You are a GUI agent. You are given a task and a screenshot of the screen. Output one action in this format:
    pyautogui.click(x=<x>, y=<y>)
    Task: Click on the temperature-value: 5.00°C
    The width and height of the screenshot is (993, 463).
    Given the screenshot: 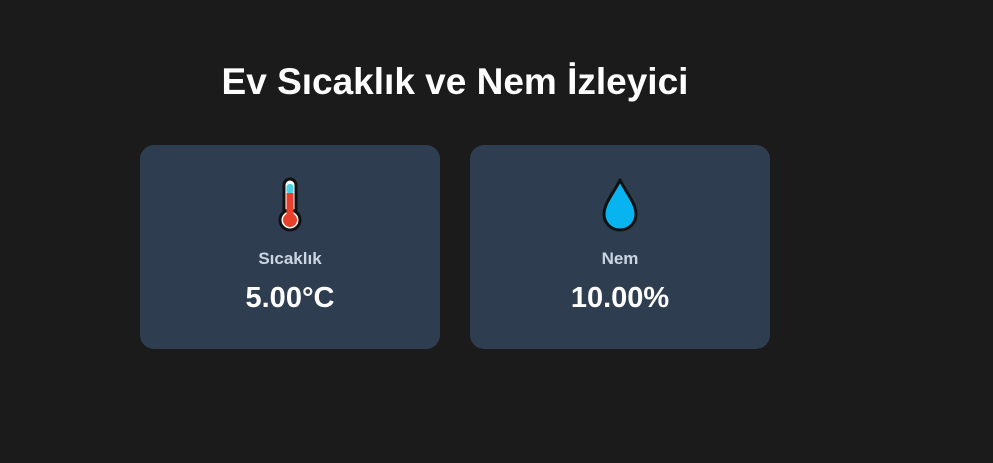 What is the action you would take?
    pyautogui.click(x=290, y=298)
    